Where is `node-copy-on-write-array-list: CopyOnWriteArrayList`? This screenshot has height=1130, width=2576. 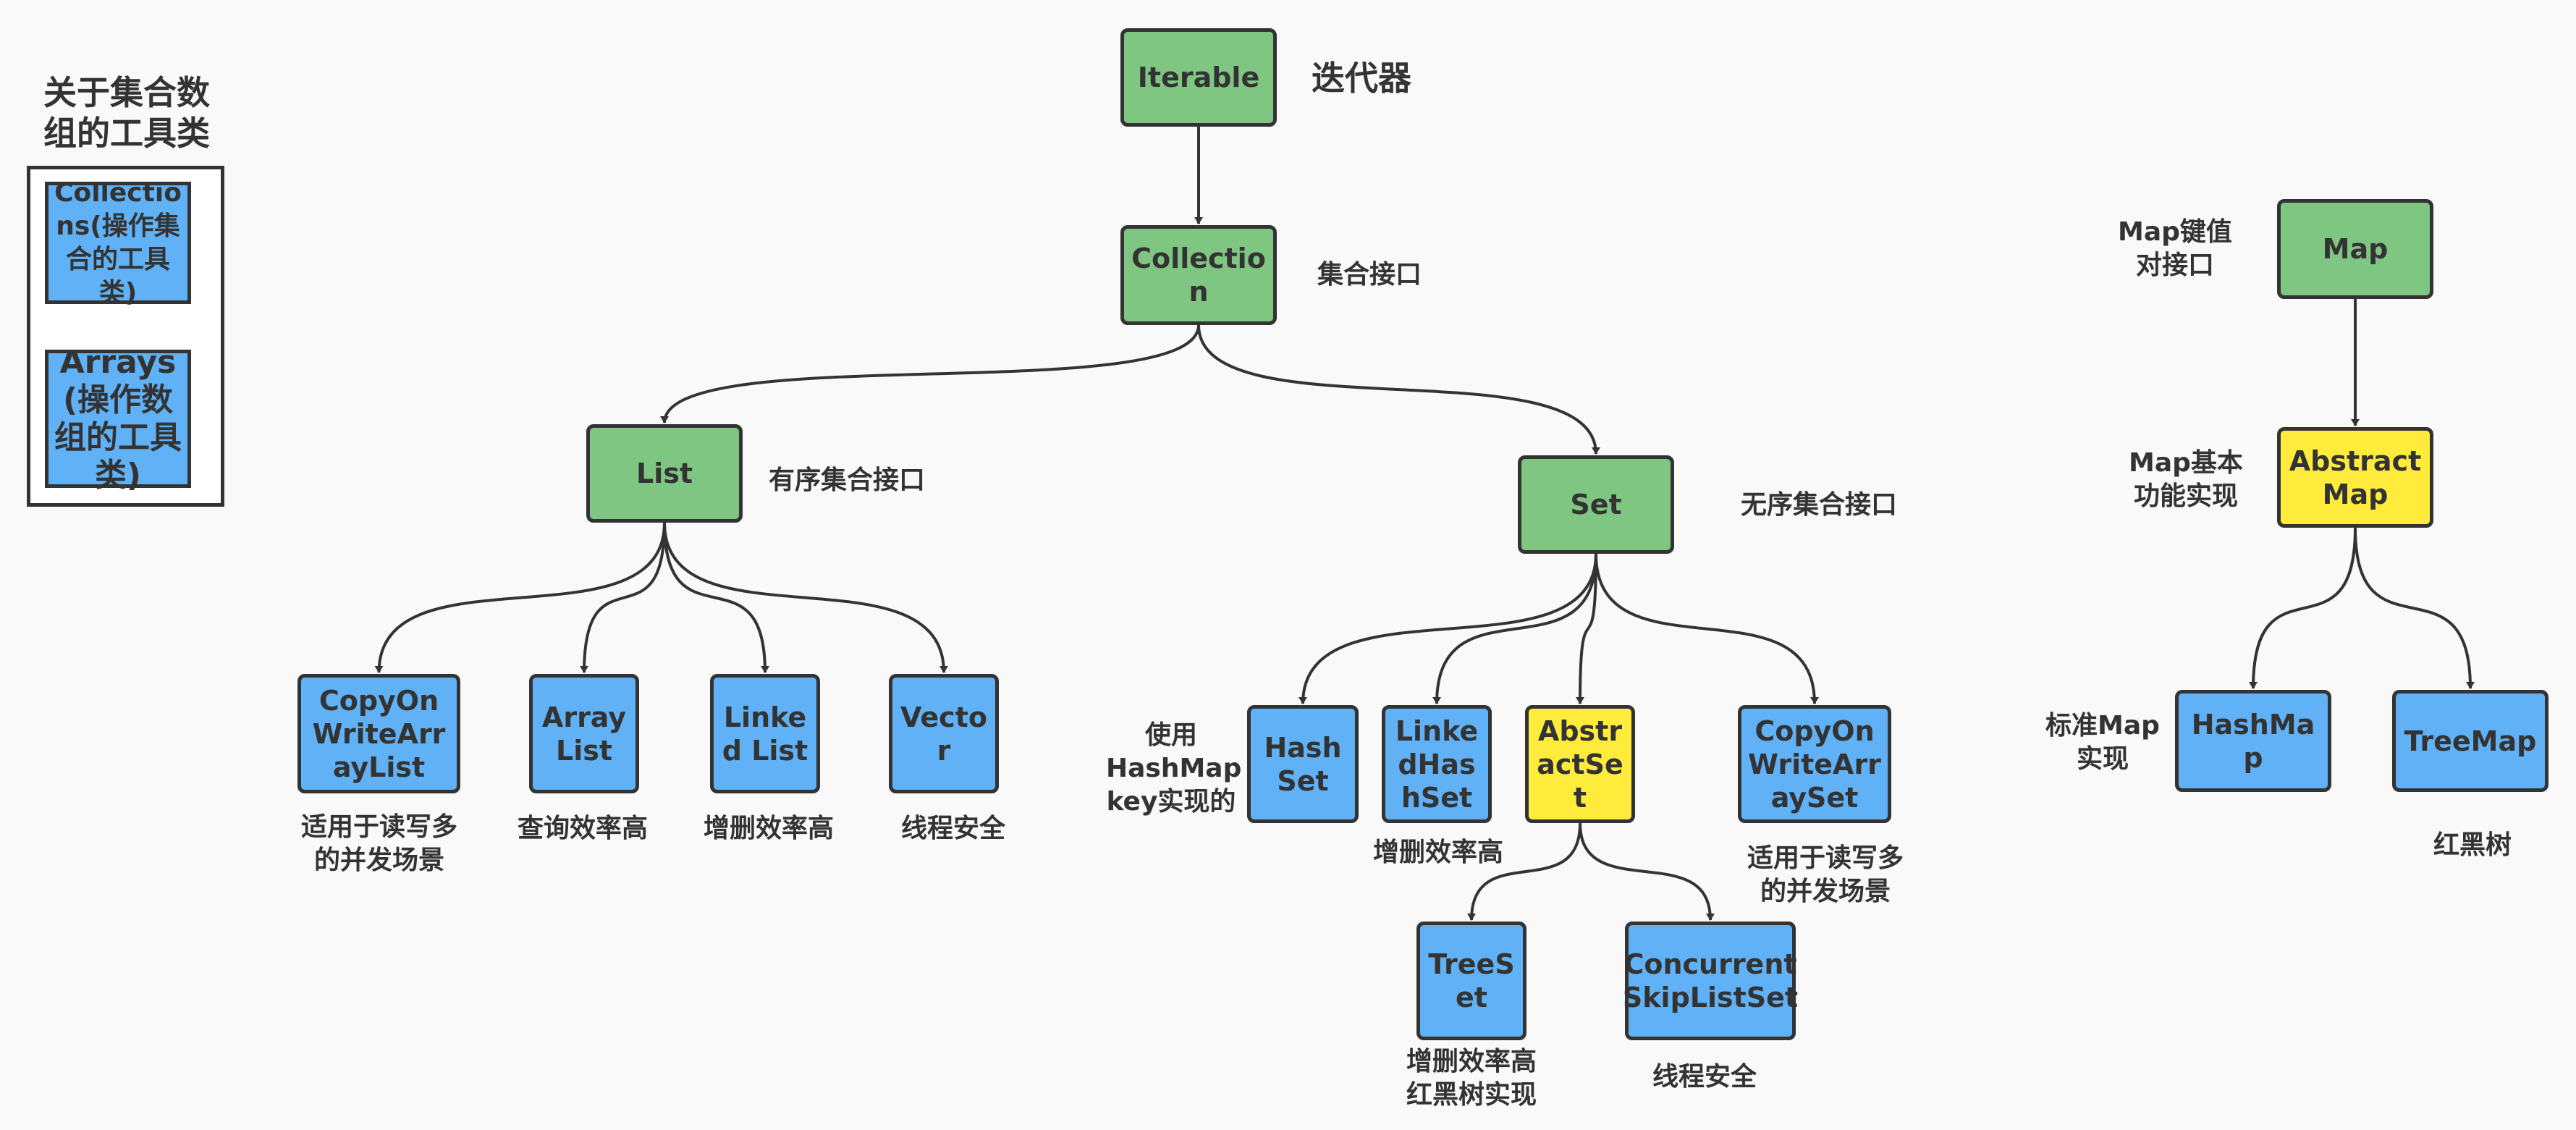
node-copy-on-write-array-list: CopyOnWriteArrayList is located at coordinates (379, 733).